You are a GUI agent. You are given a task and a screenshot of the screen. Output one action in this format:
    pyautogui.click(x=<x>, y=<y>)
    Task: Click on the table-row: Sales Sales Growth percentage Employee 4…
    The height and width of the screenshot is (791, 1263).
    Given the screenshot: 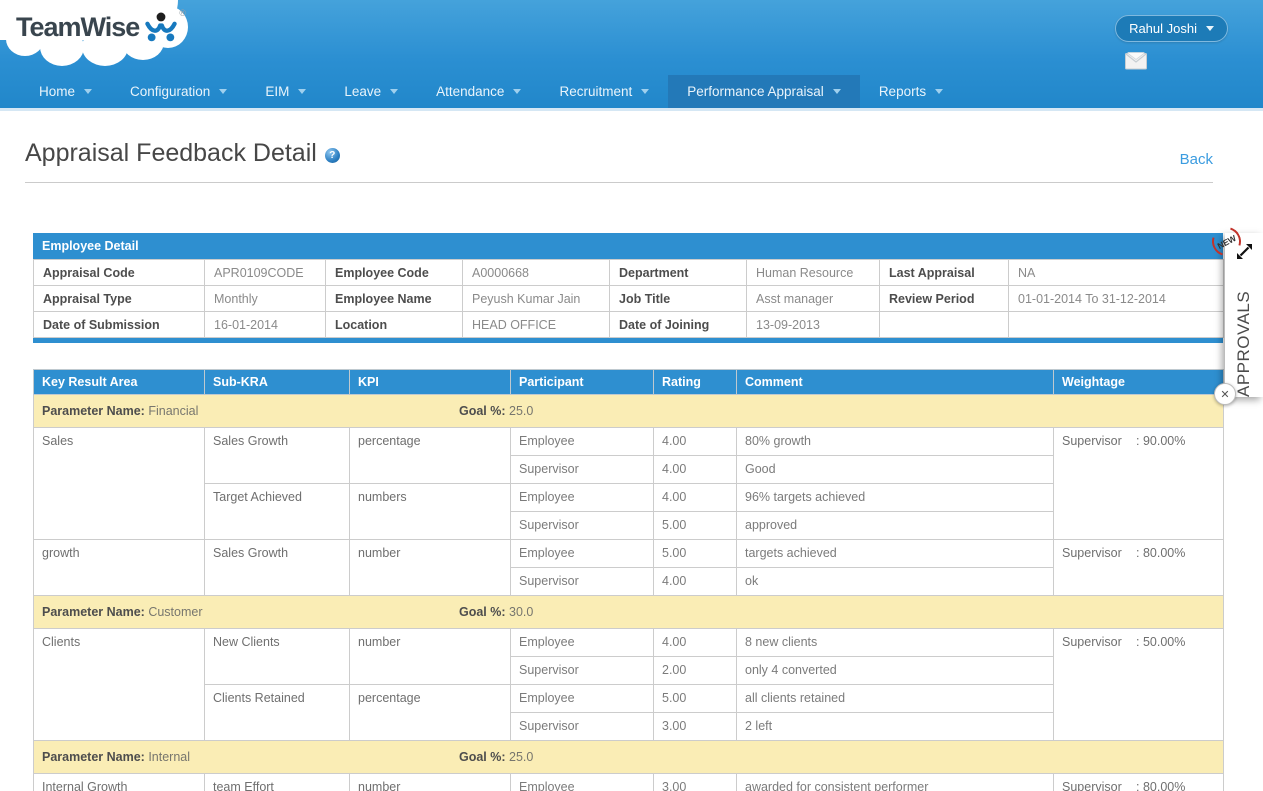 What is the action you would take?
    pyautogui.click(x=628, y=483)
    